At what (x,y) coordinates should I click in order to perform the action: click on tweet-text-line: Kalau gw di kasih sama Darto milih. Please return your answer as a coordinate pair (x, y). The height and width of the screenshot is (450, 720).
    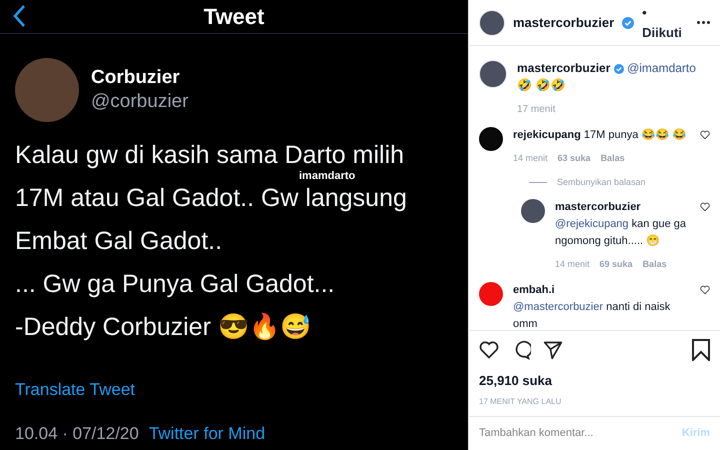
    Looking at the image, I should click on (209, 155).